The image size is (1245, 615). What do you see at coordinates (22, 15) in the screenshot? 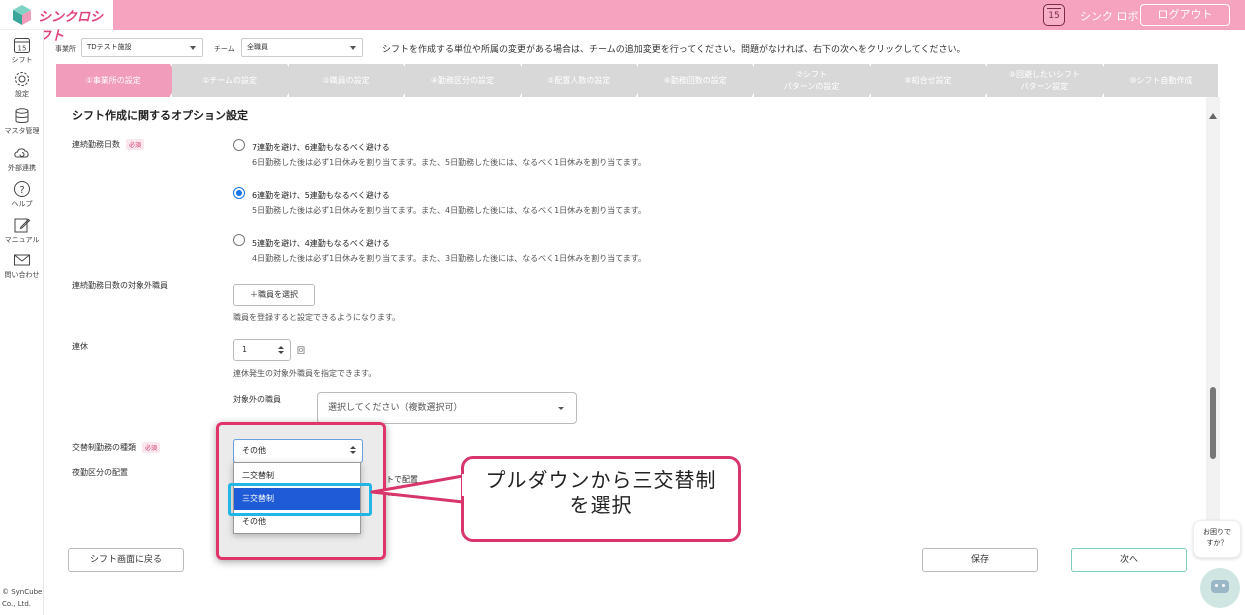
I see `logo-cube-icon` at bounding box center [22, 15].